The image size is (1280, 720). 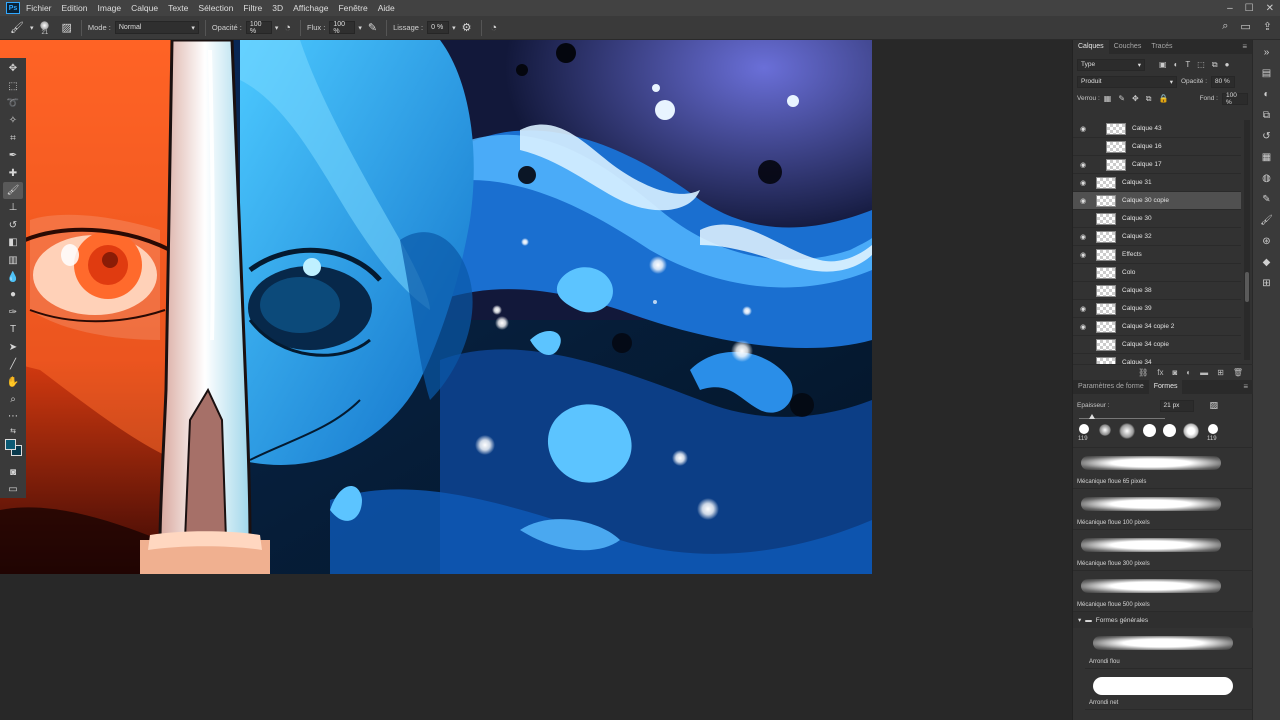 What do you see at coordinates (1188, 372) in the screenshot?
I see `adjustment-layer-icon: ◐` at bounding box center [1188, 372].